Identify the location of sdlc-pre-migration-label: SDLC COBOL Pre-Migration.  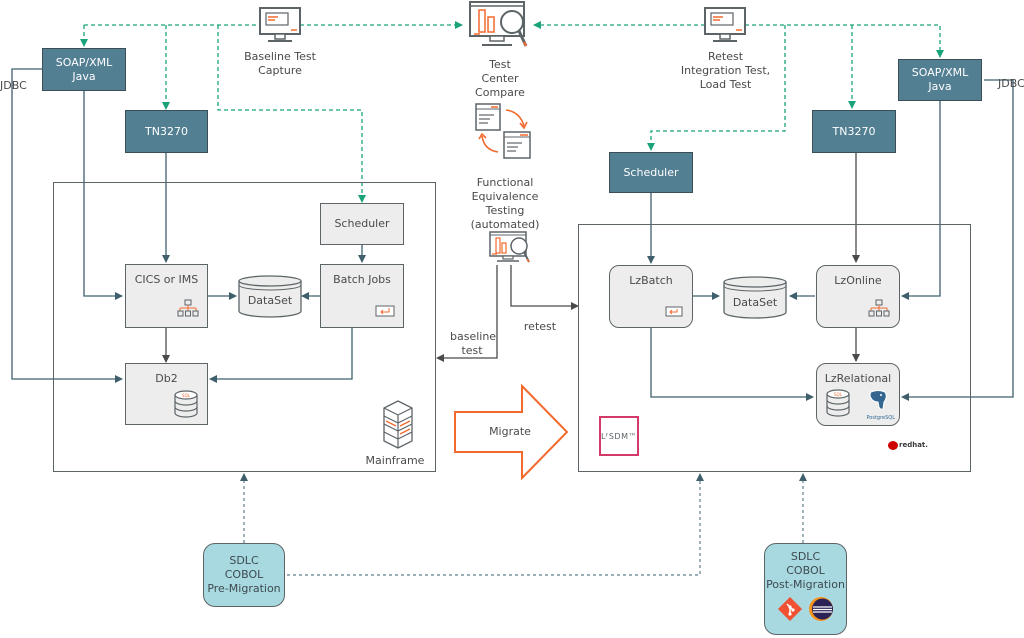
(244, 574).